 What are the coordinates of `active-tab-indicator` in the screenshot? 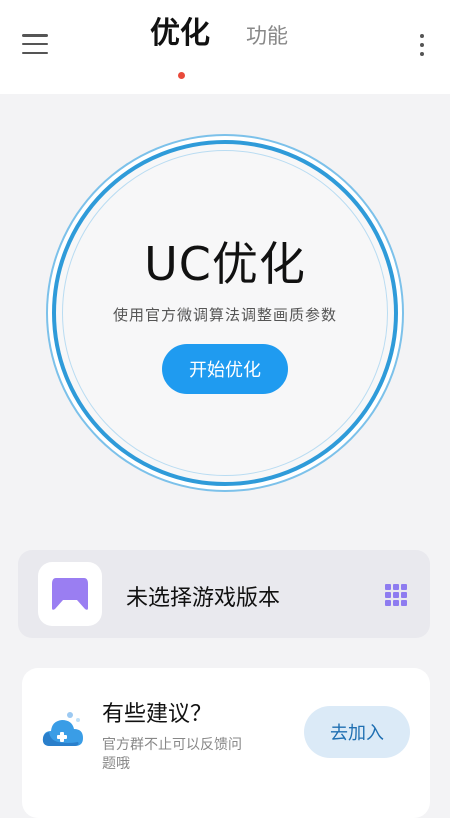 It's located at (181, 75).